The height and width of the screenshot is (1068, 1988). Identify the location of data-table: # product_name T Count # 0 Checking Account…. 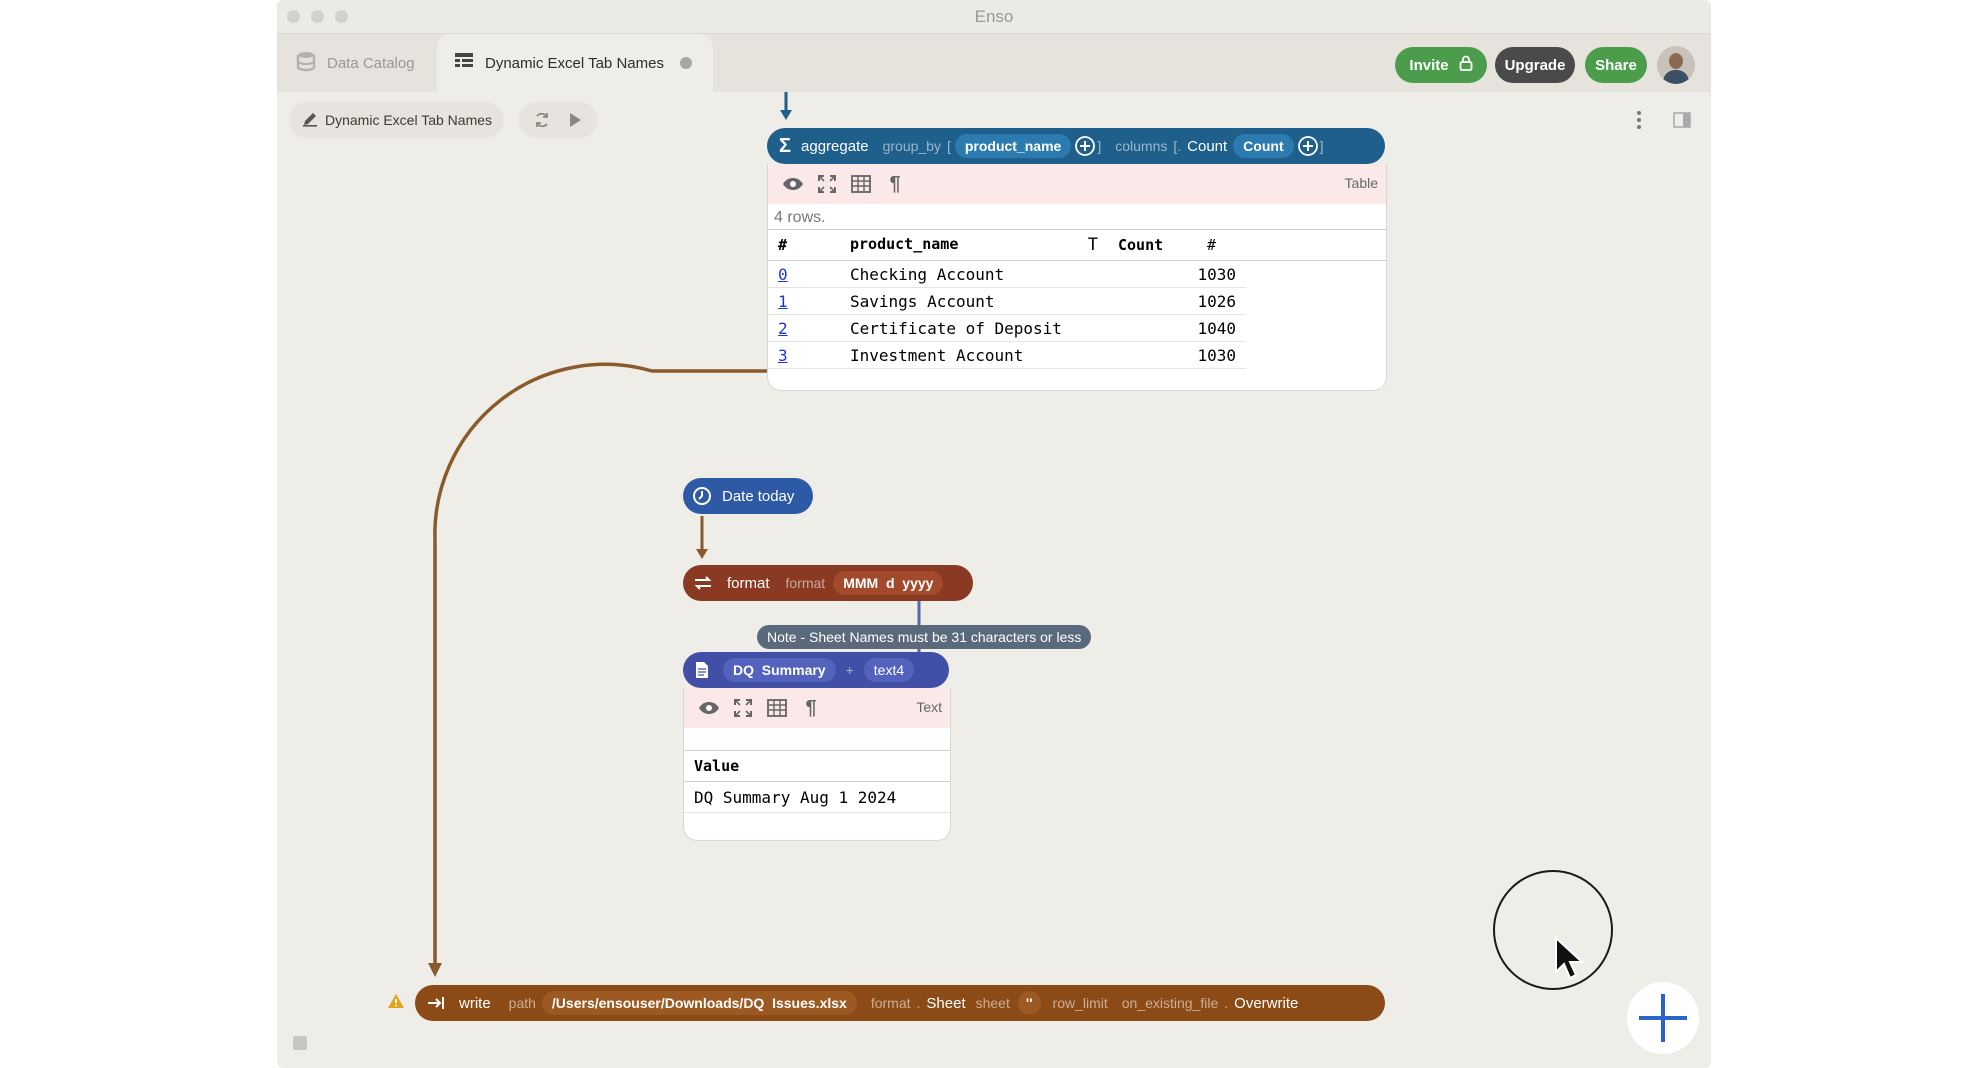
(1077, 299).